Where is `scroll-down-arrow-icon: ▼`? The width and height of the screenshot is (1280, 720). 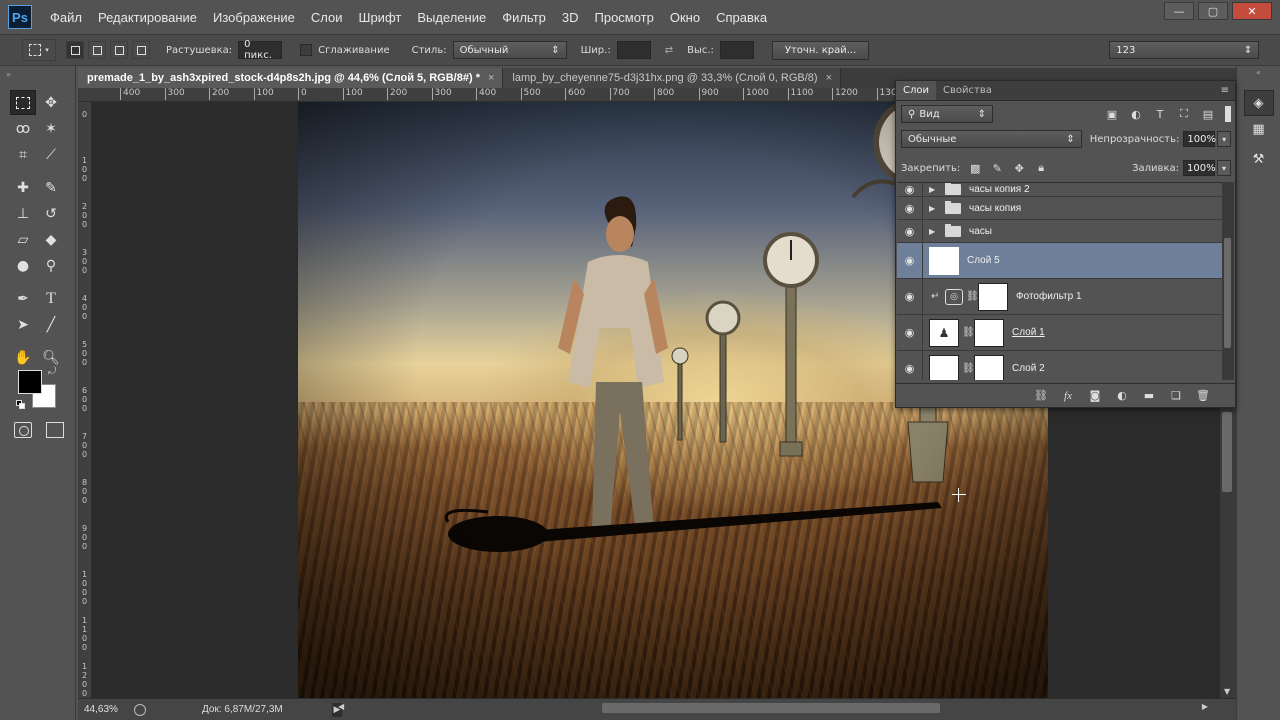 scroll-down-arrow-icon: ▼ is located at coordinates (1227, 691).